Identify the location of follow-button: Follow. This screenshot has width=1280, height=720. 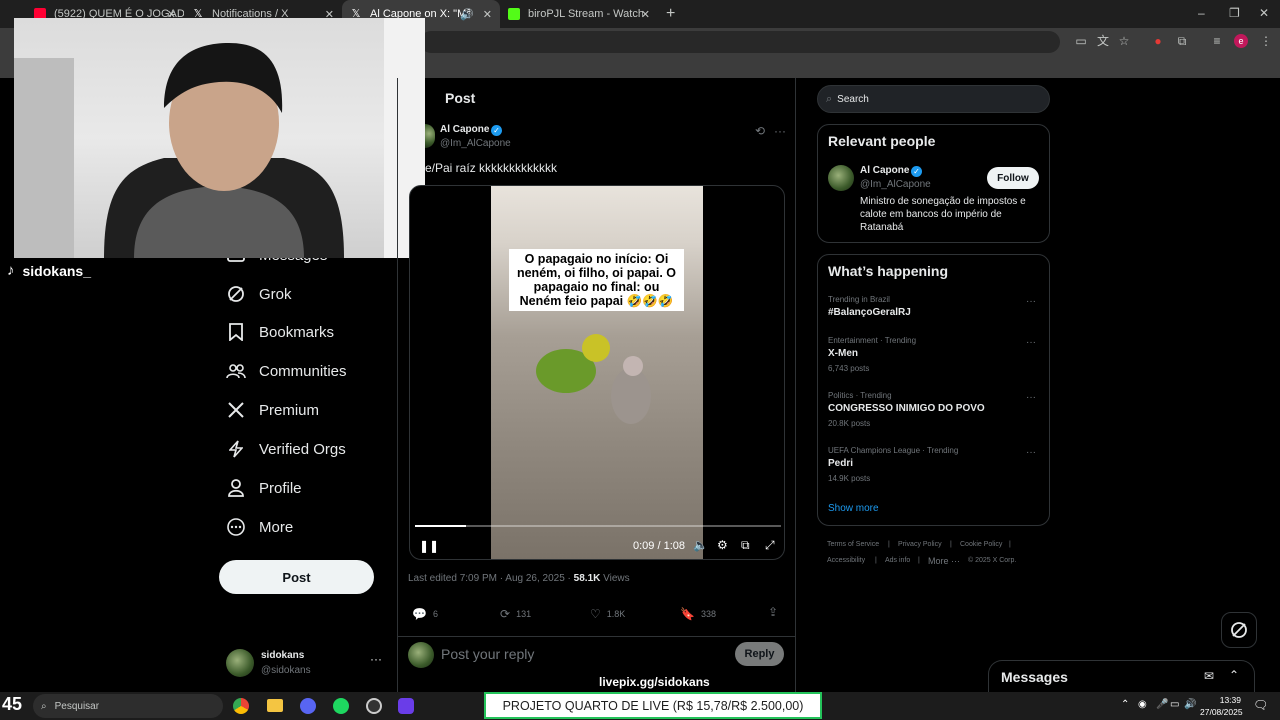
(1013, 178).